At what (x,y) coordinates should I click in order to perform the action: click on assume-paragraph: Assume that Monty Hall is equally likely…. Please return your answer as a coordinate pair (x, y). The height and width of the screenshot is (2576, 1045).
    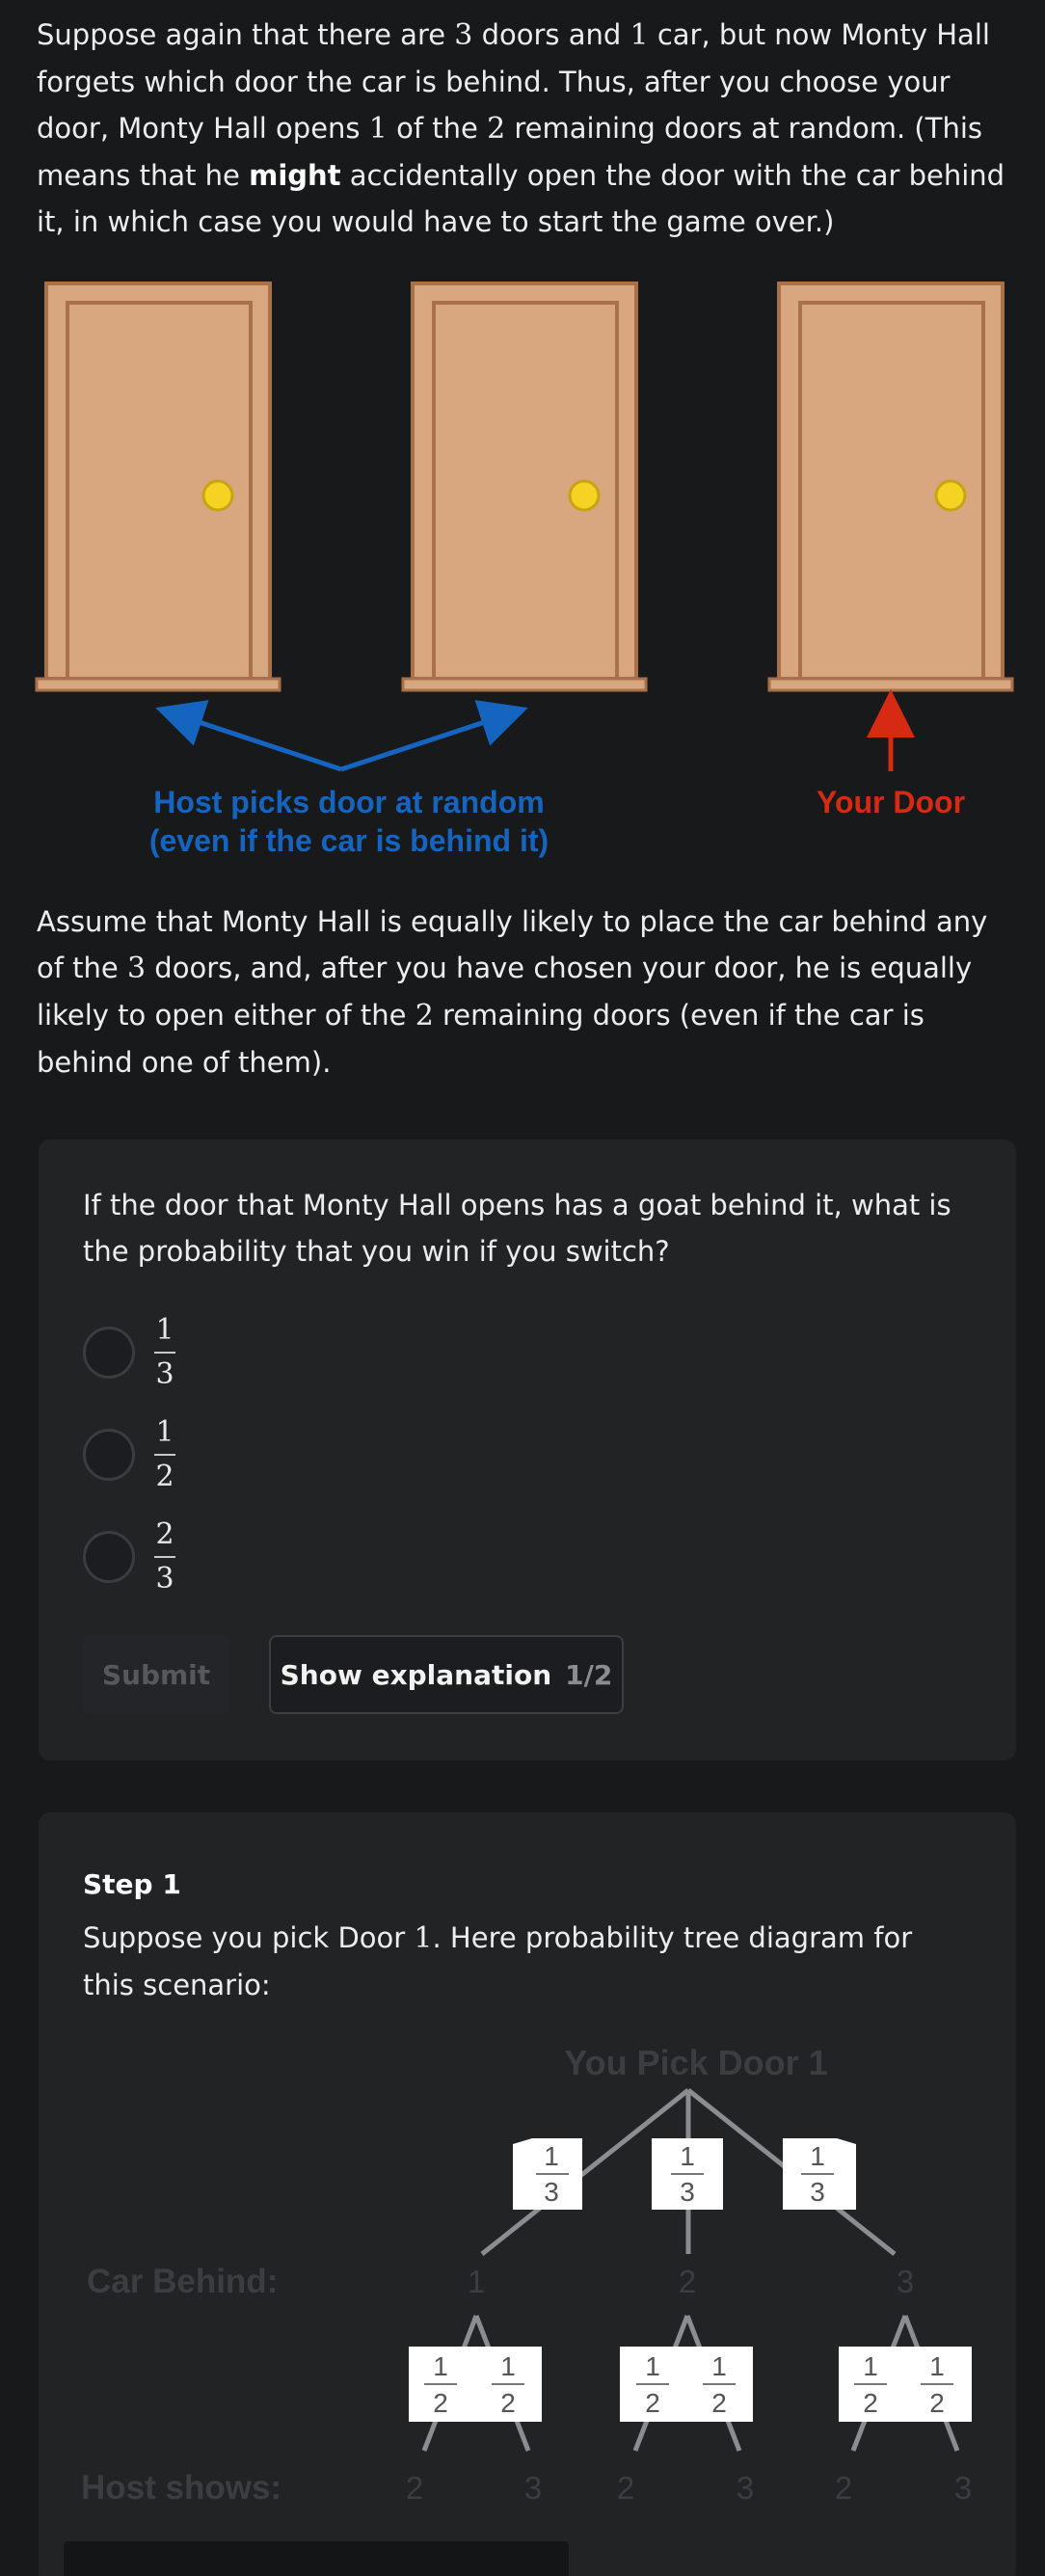
    Looking at the image, I should click on (512, 992).